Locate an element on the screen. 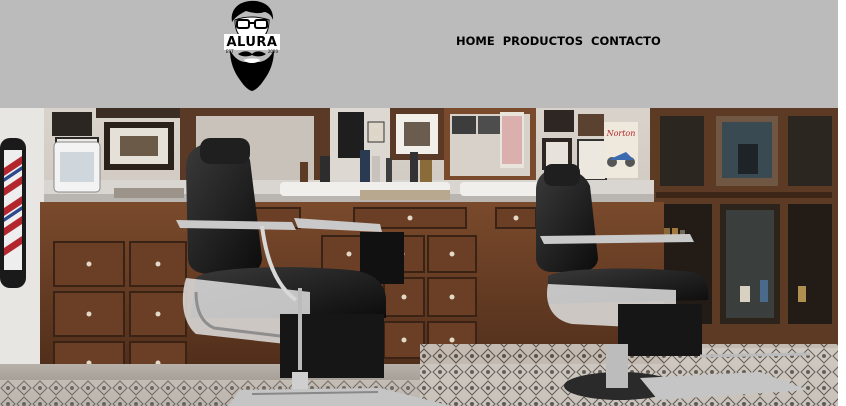 The width and height of the screenshot is (846, 406). wall-sign-text: Norton is located at coordinates (621, 133).